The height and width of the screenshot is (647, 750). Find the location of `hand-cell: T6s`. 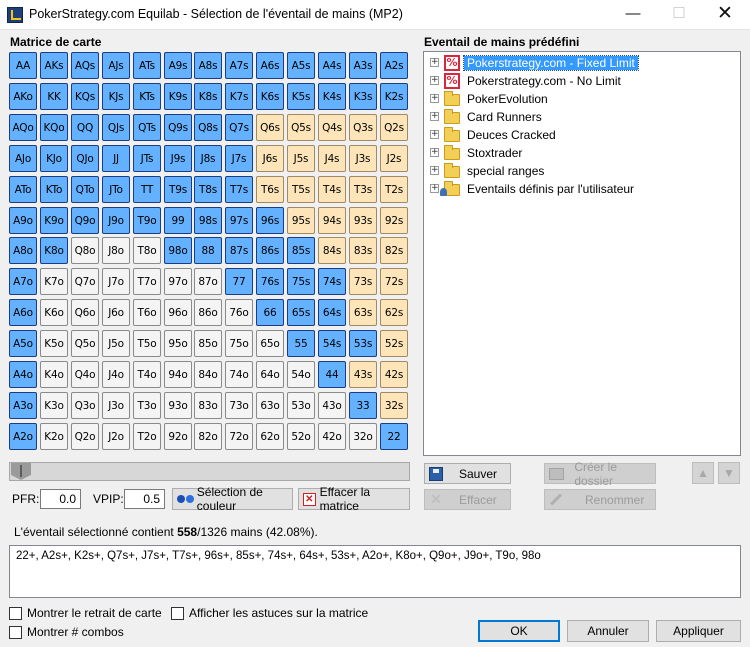

hand-cell: T6s is located at coordinates (270, 189).